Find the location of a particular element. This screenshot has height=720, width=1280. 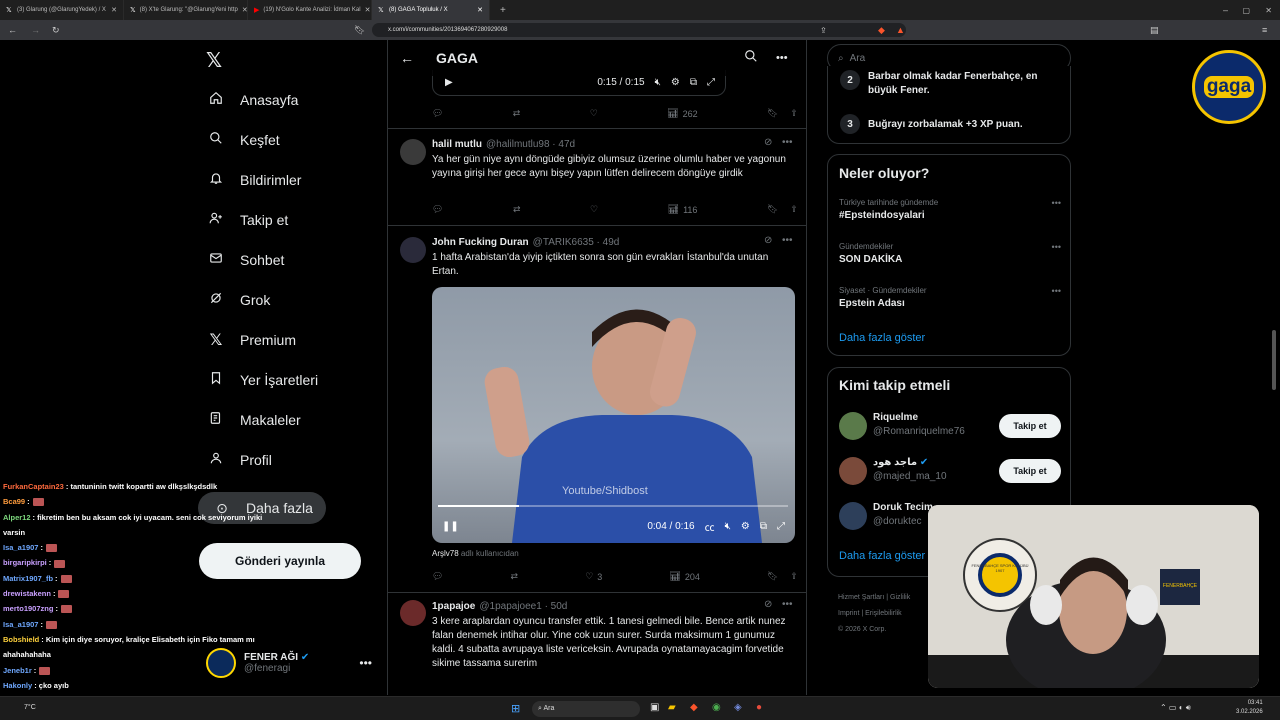

chat-username: Bobshield is located at coordinates (21, 639).